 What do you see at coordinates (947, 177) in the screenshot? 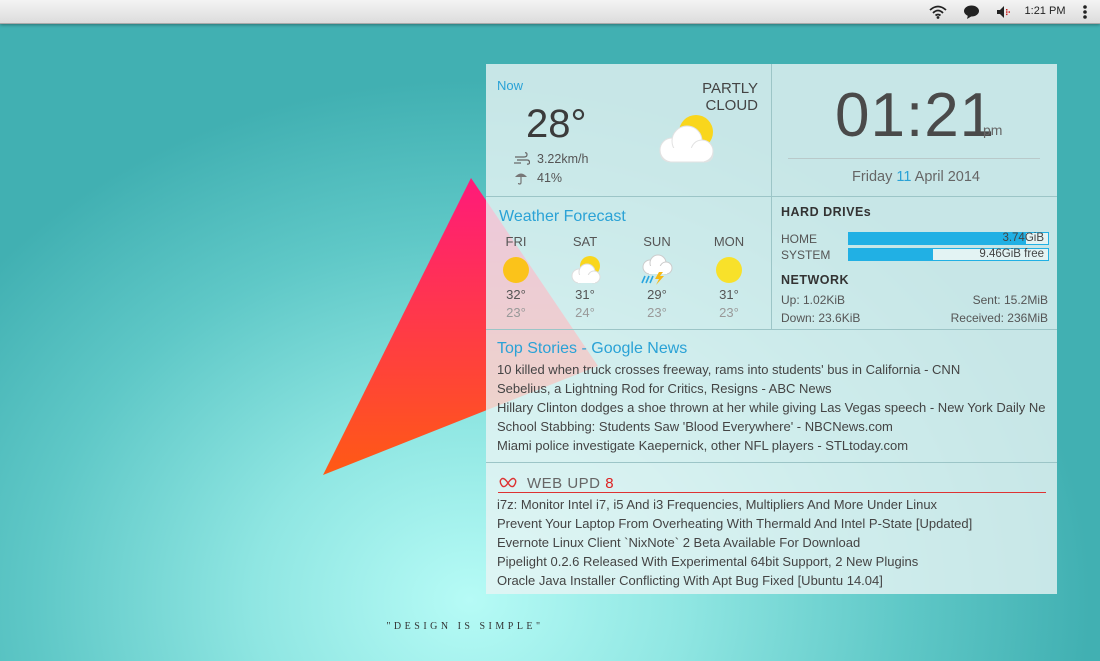
I see `date-month-year: April 2014` at bounding box center [947, 177].